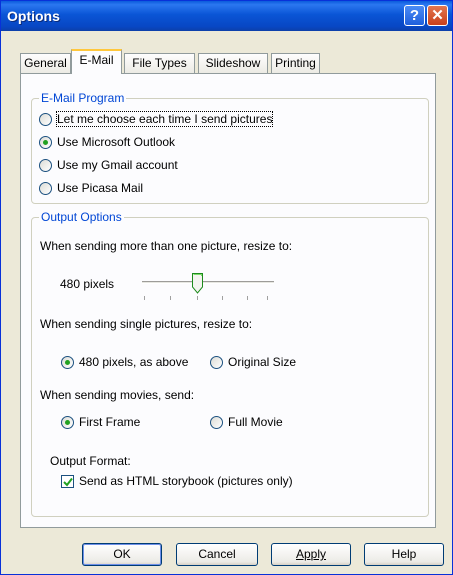 The width and height of the screenshot is (453, 575). I want to click on close-button: ✕, so click(437, 15).